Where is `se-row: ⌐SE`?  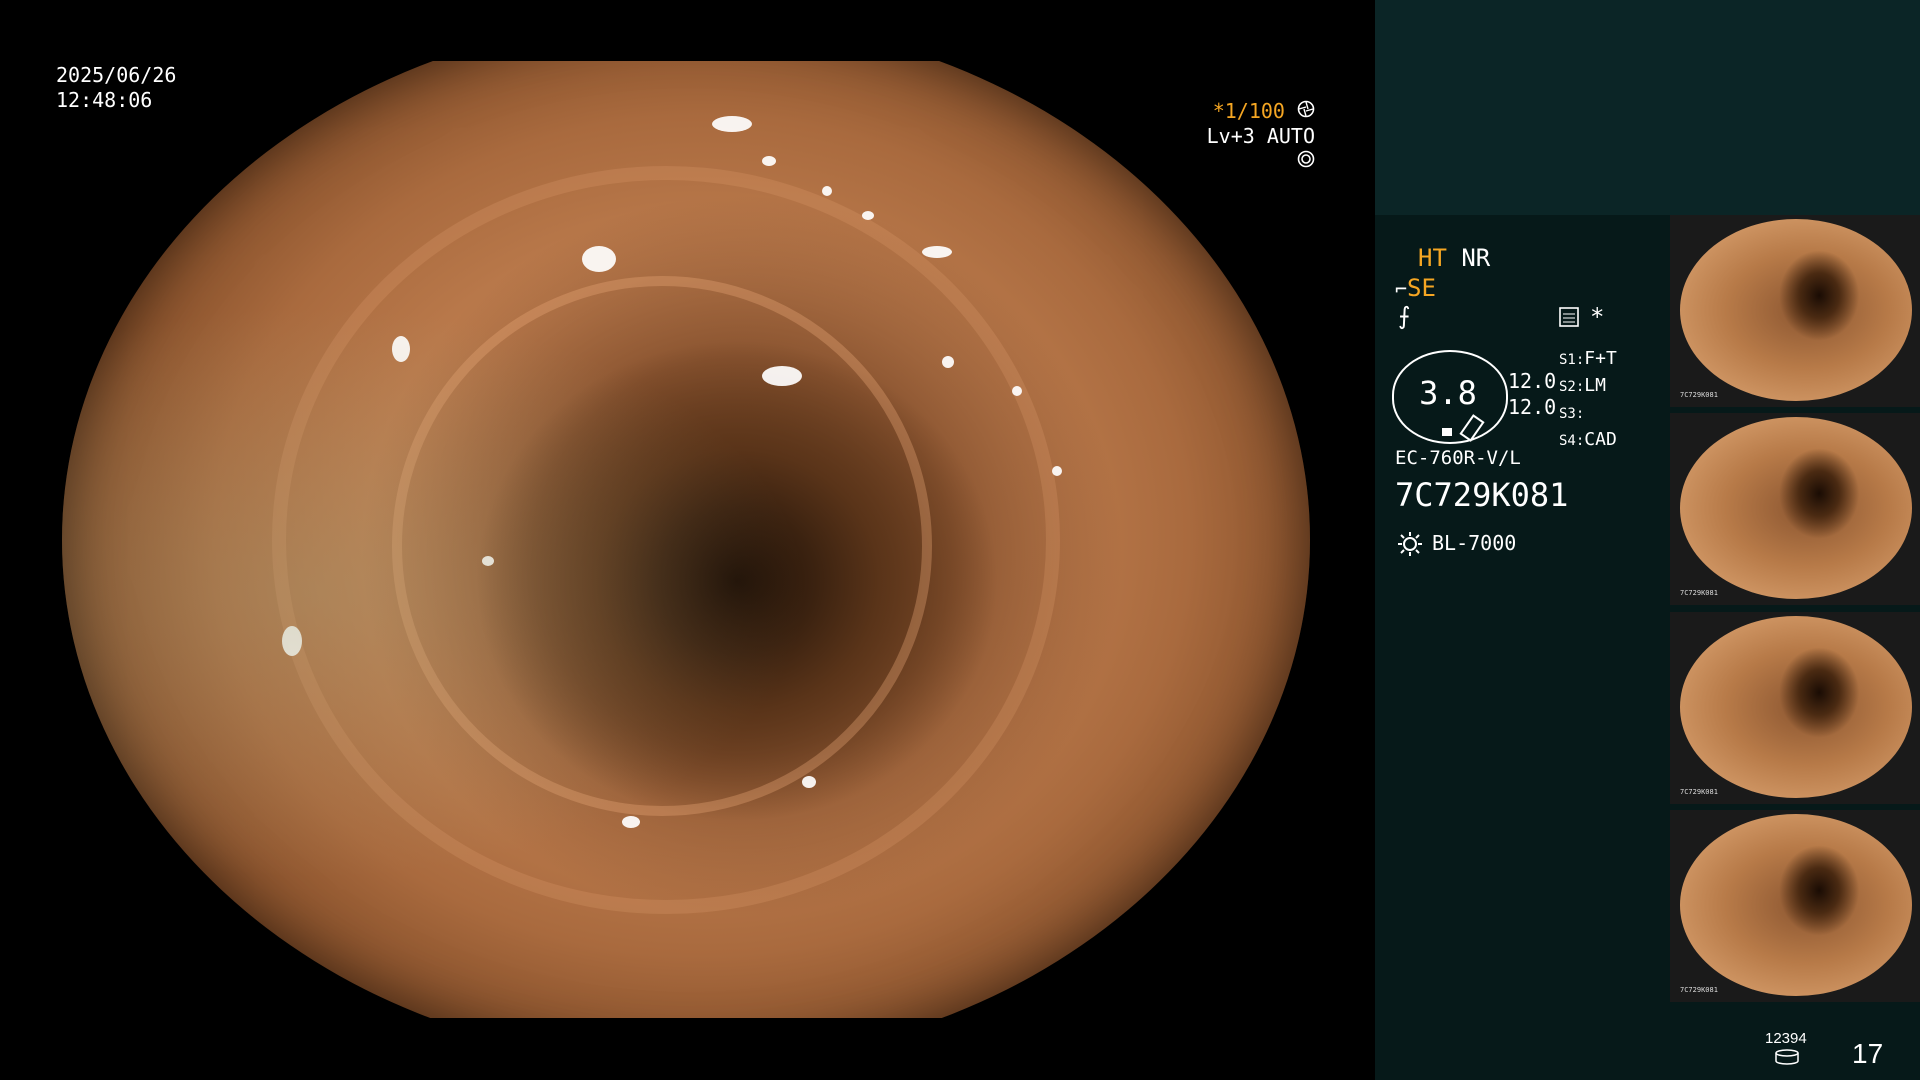 se-row: ⌐SE is located at coordinates (1415, 288).